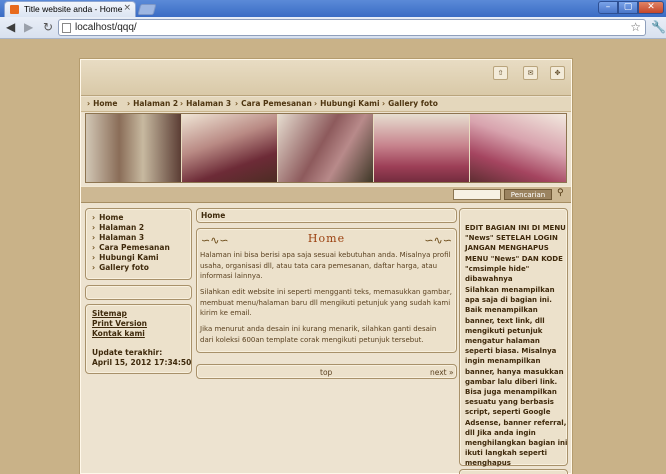 This screenshot has width=666, height=474. What do you see at coordinates (326, 78) in the screenshot?
I see `page-header: ⇧ ✉ ✥` at bounding box center [326, 78].